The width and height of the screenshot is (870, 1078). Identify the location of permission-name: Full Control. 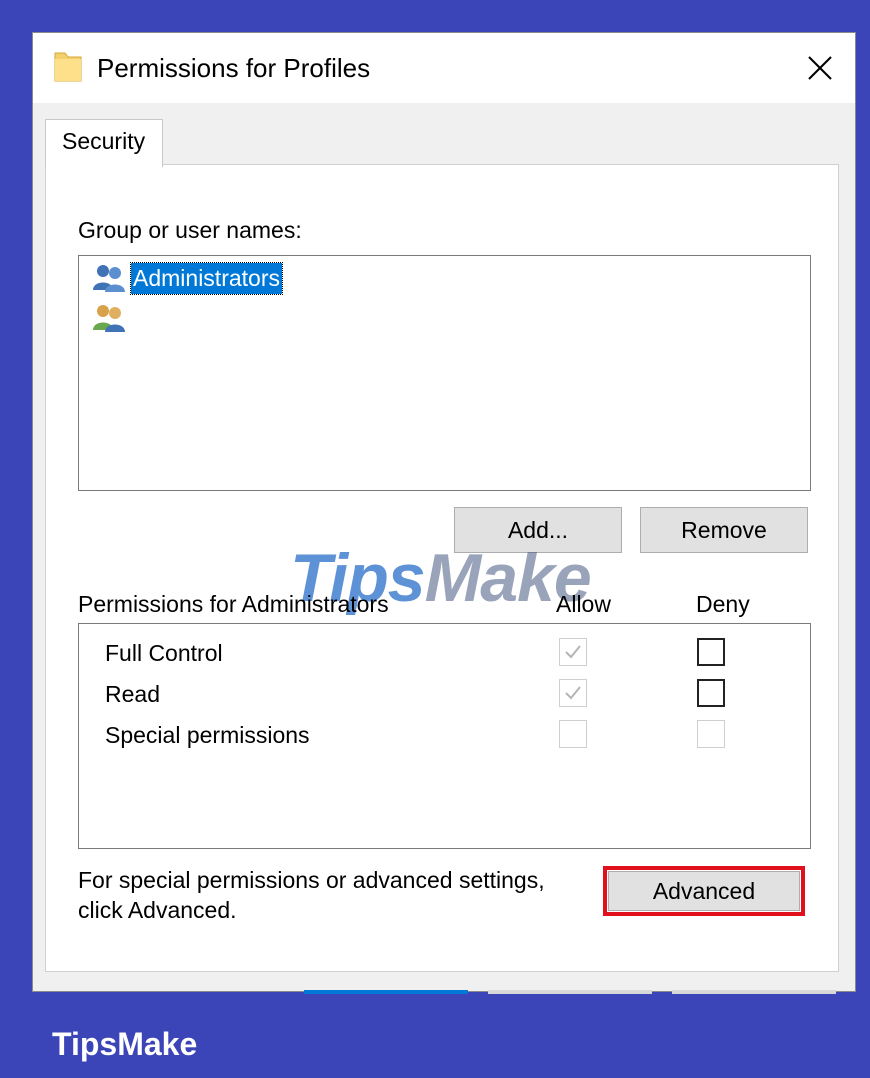
(164, 653).